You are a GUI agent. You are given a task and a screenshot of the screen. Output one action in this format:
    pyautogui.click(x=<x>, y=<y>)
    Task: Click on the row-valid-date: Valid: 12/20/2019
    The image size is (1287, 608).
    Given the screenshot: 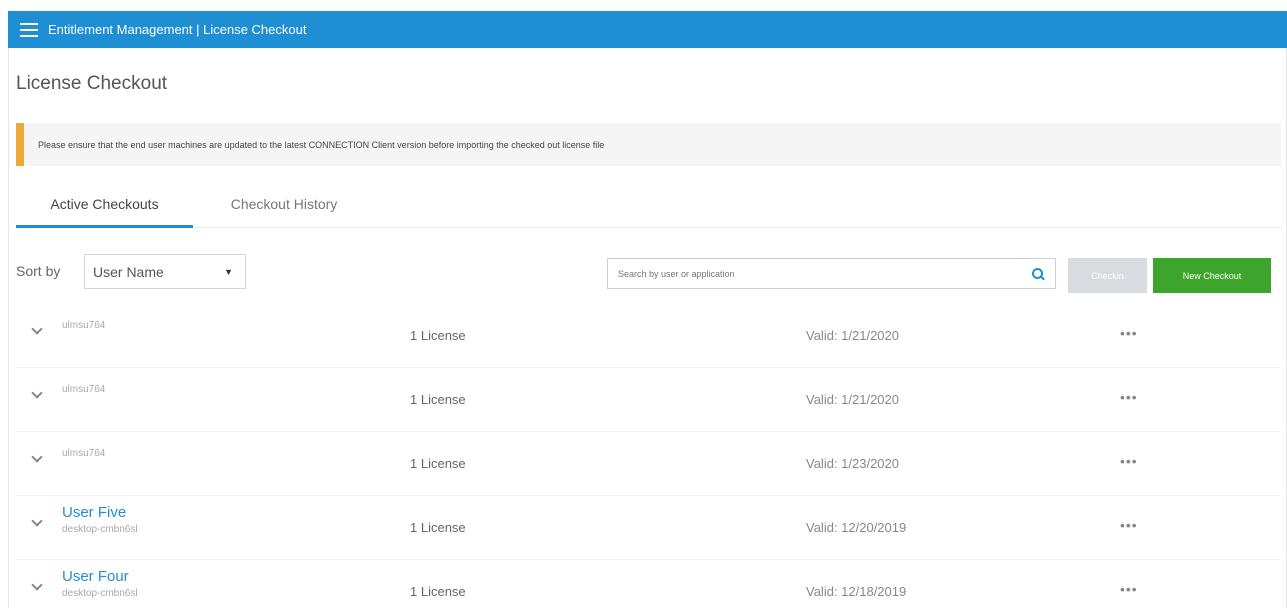 What is the action you would take?
    pyautogui.click(x=856, y=527)
    